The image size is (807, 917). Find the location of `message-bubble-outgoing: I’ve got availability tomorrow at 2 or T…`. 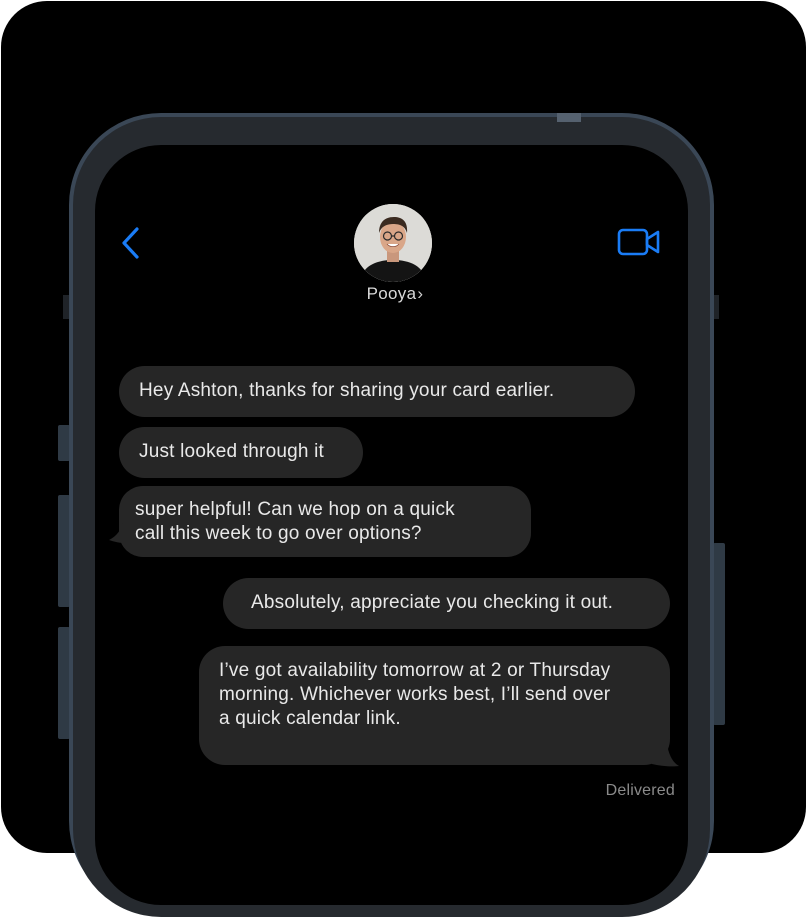

message-bubble-outgoing: I’ve got availability tomorrow at 2 or T… is located at coordinates (434, 705).